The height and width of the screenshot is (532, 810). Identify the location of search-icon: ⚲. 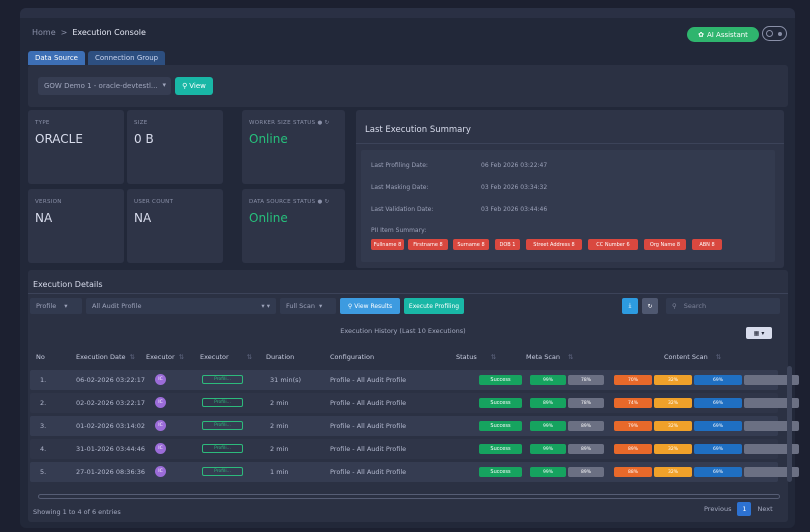
(350, 306).